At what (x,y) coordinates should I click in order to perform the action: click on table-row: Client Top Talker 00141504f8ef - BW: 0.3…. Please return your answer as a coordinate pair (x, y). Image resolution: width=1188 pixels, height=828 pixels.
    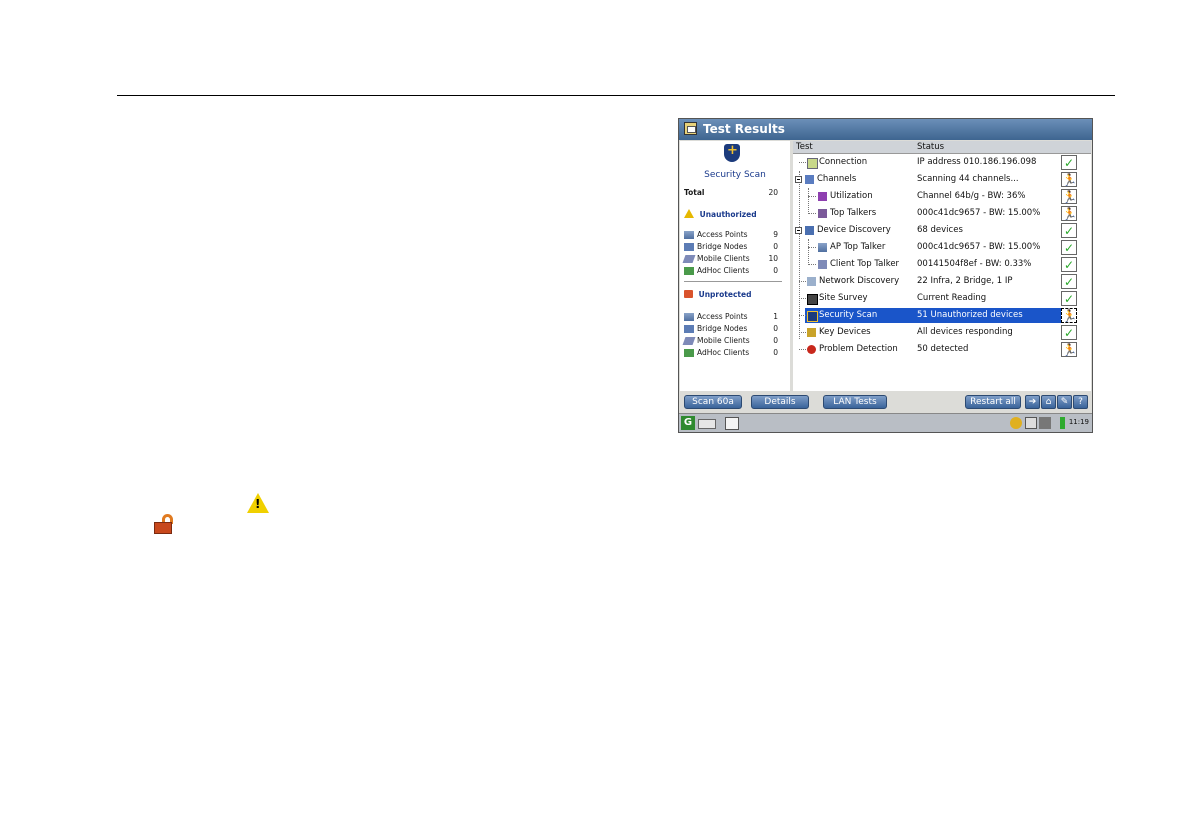
    Looking at the image, I should click on (942, 264).